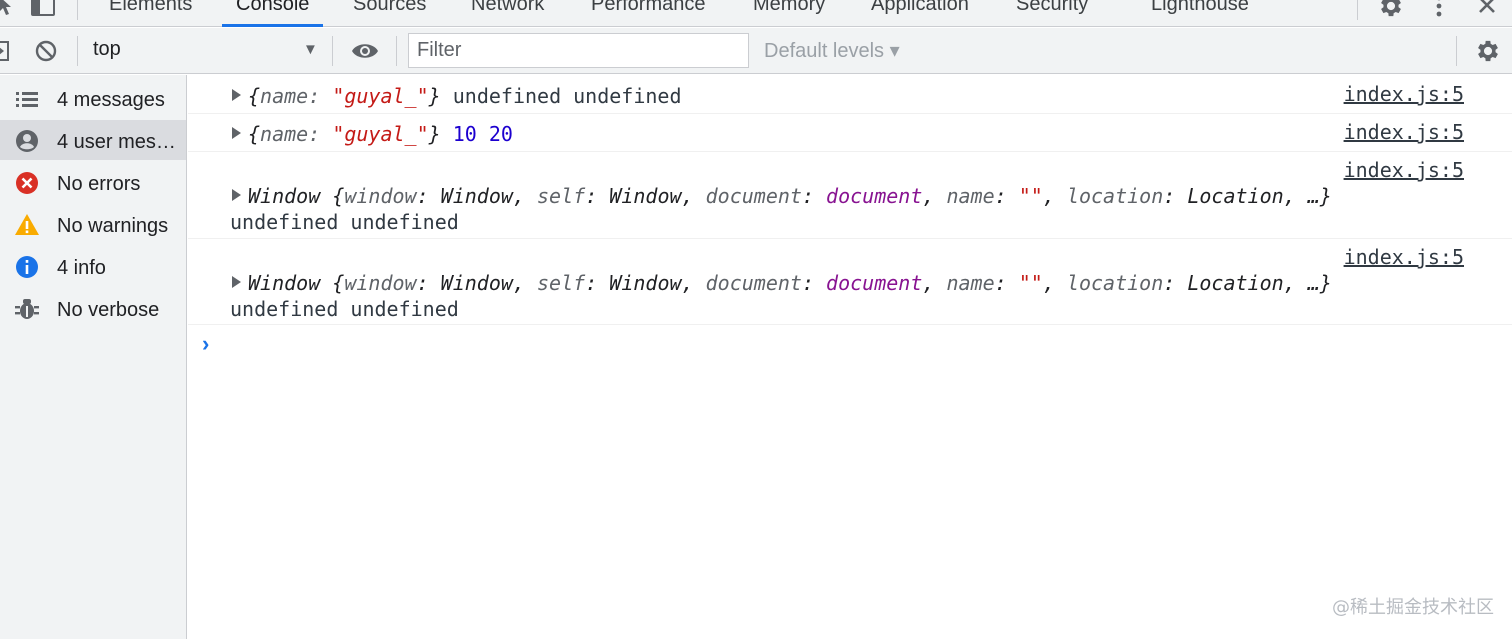 Image resolution: width=1512 pixels, height=639 pixels. I want to click on user-icon, so click(27, 141).